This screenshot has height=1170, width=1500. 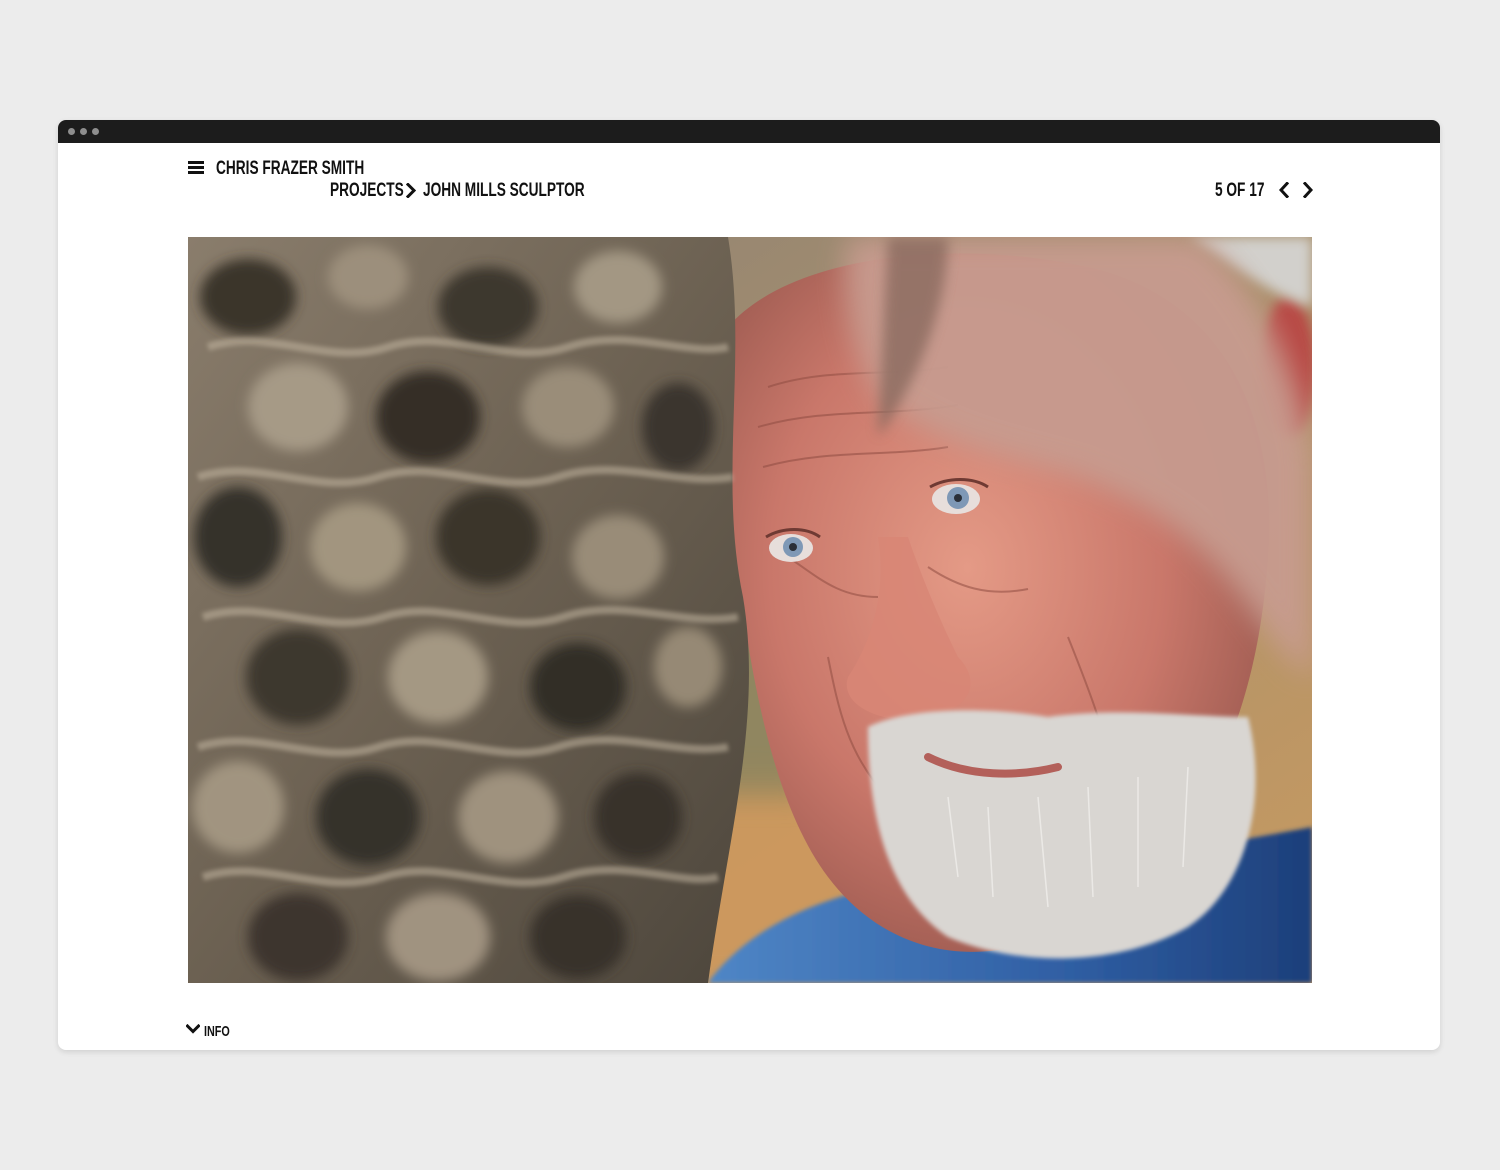 What do you see at coordinates (367, 190) in the screenshot?
I see `breadcrumb-projects-link: PROJECTS` at bounding box center [367, 190].